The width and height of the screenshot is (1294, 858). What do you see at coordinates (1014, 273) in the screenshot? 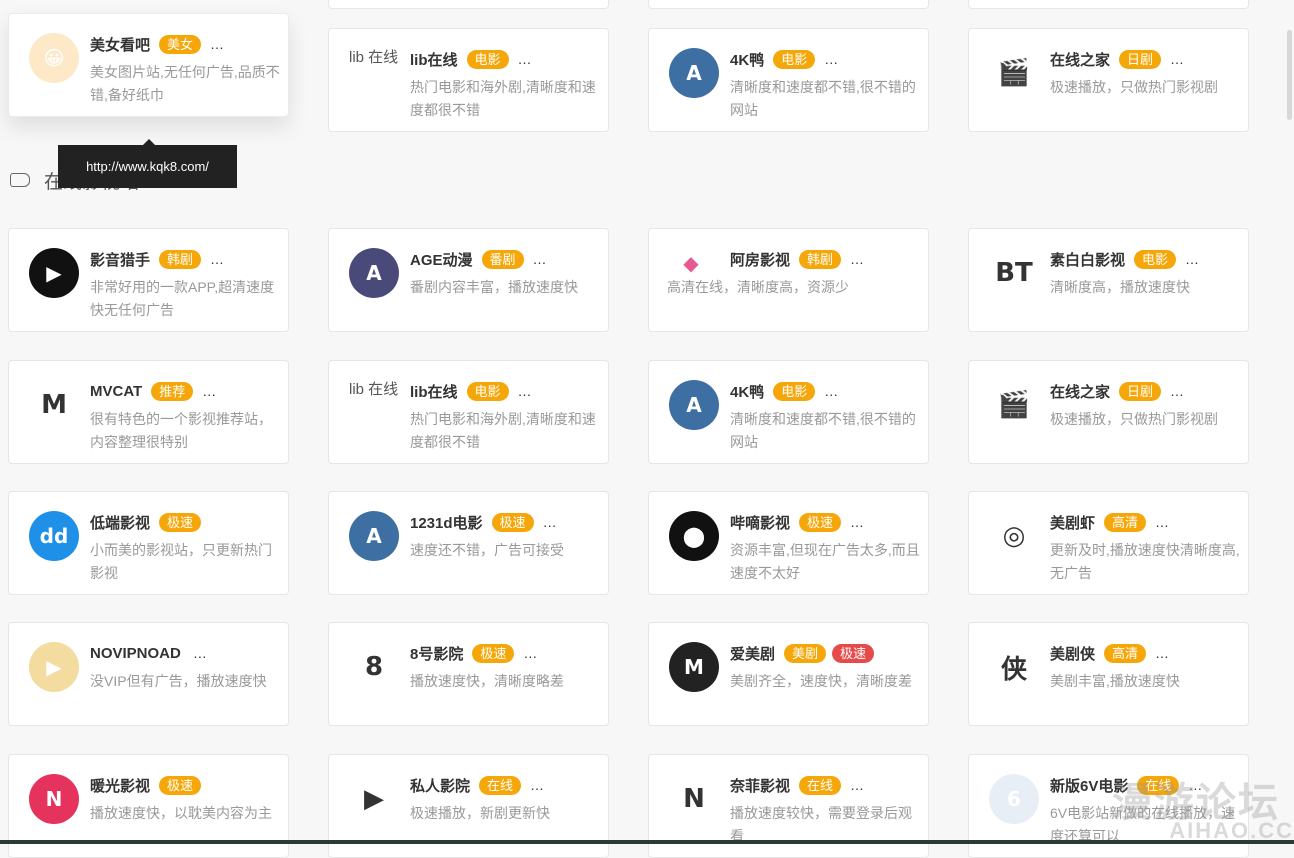
I see `bt-logo-icon: BT` at bounding box center [1014, 273].